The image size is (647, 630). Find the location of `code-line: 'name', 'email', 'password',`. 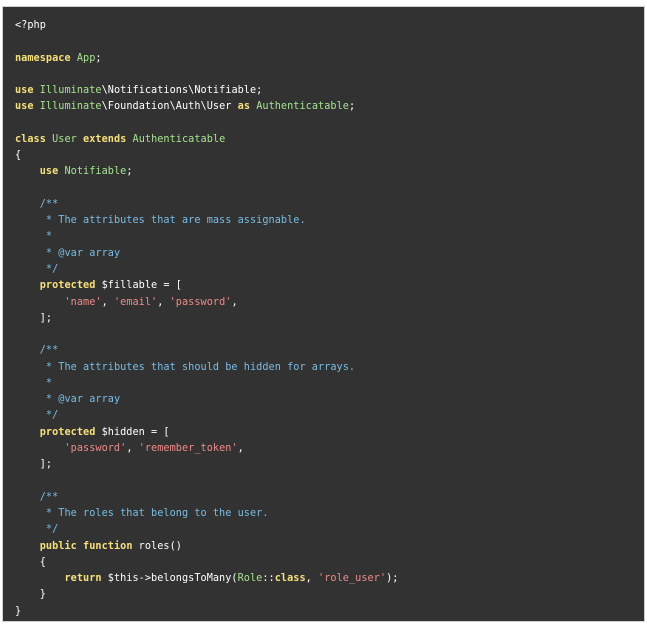

code-line: 'name', 'email', 'password', is located at coordinates (206, 303).